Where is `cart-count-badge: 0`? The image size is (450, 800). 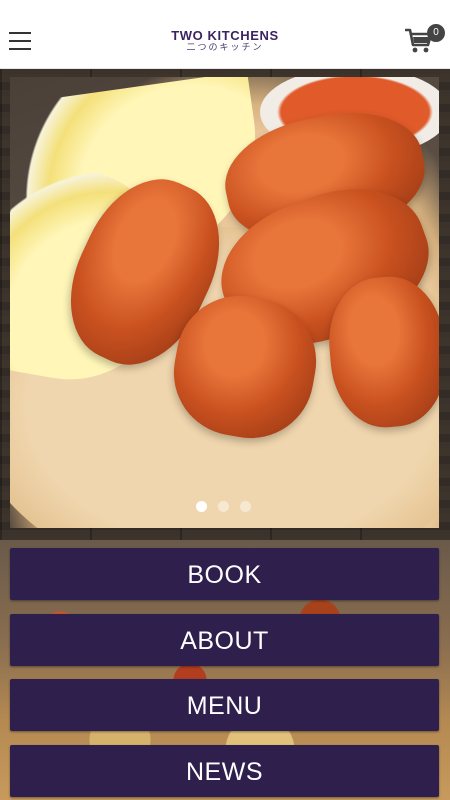 cart-count-badge: 0 is located at coordinates (436, 33).